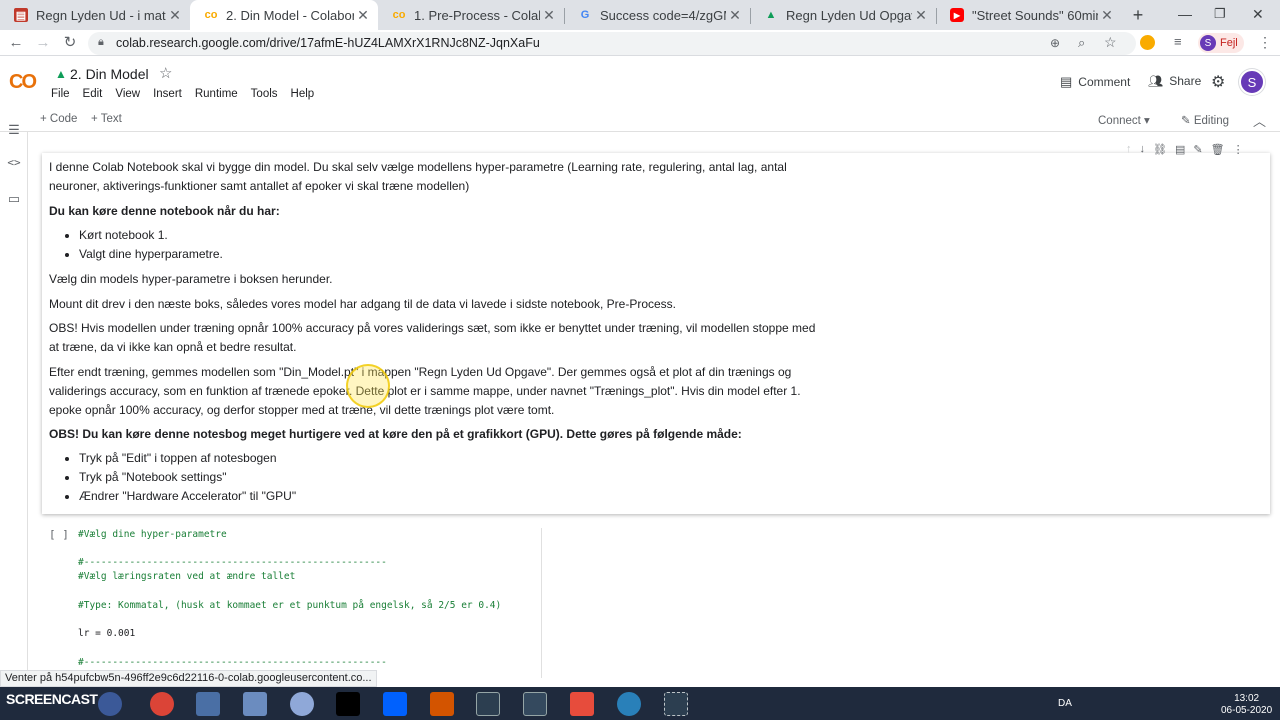 This screenshot has width=1280, height=720. What do you see at coordinates (186, 576) in the screenshot?
I see `code-line: #Vælg læringsraten ved at ændre tallet` at bounding box center [186, 576].